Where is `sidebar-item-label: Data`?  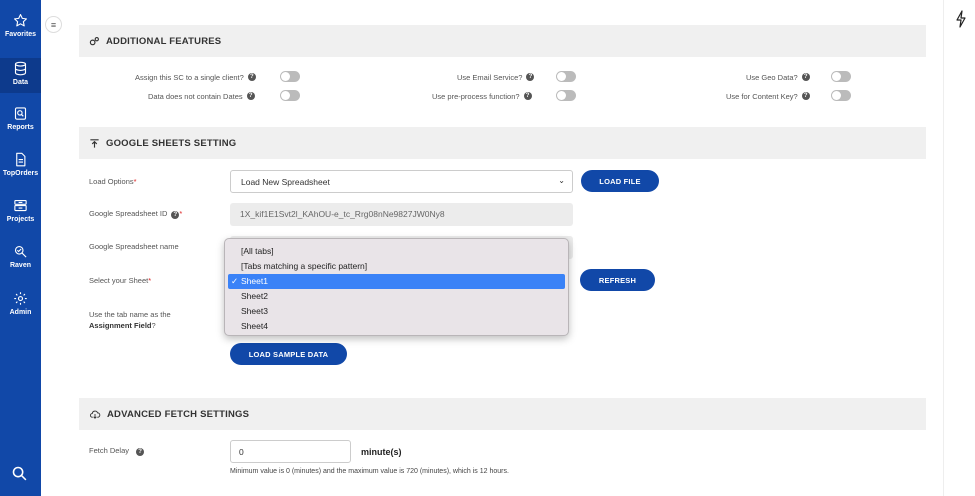
sidebar-item-label: Data is located at coordinates (20, 82).